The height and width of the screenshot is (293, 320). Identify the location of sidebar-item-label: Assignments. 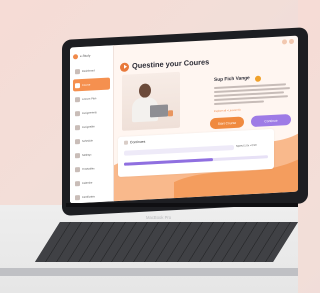
(89, 112).